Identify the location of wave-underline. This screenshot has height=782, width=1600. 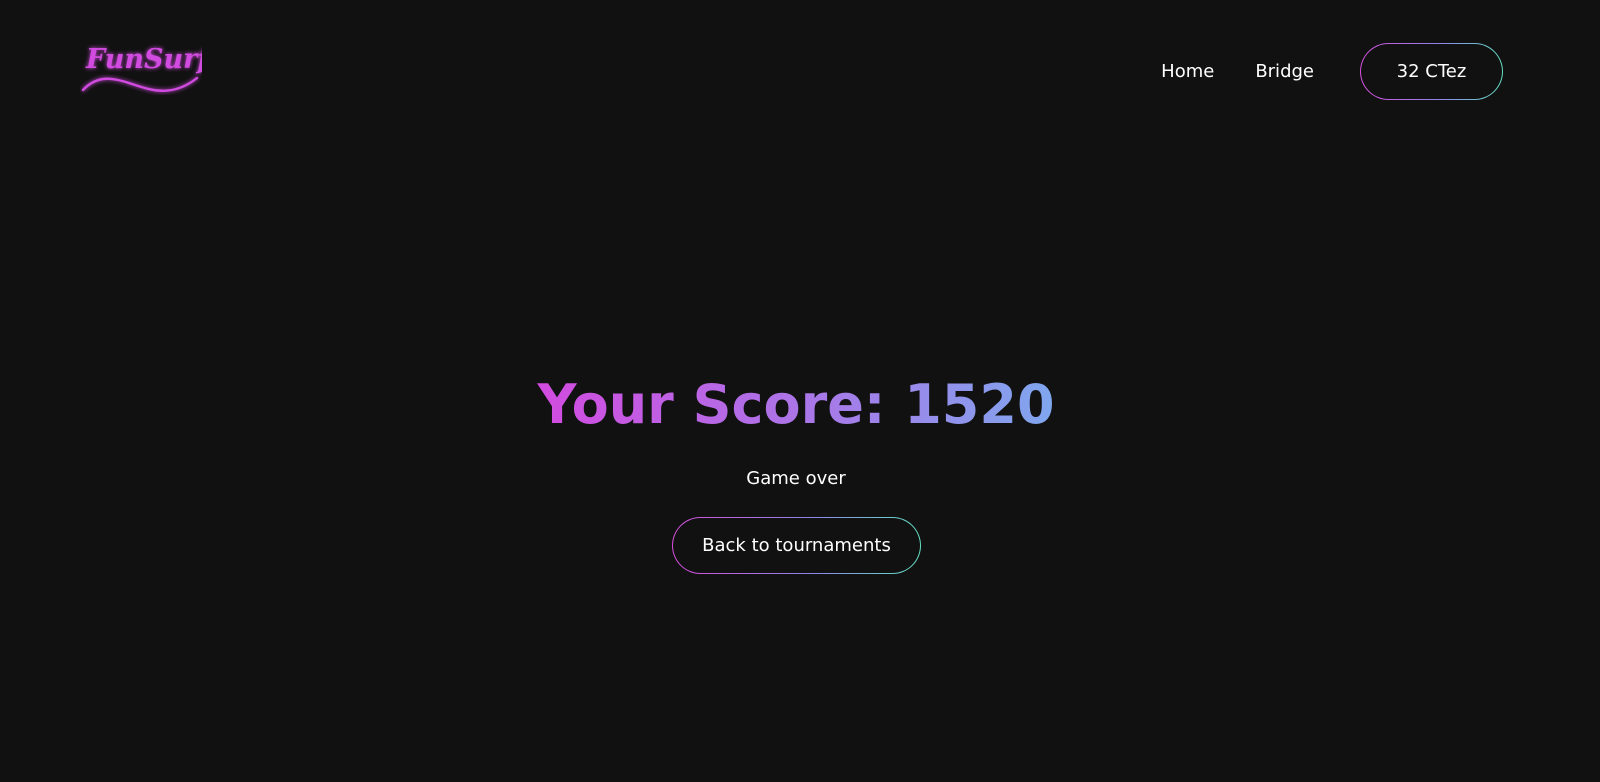
(140, 84).